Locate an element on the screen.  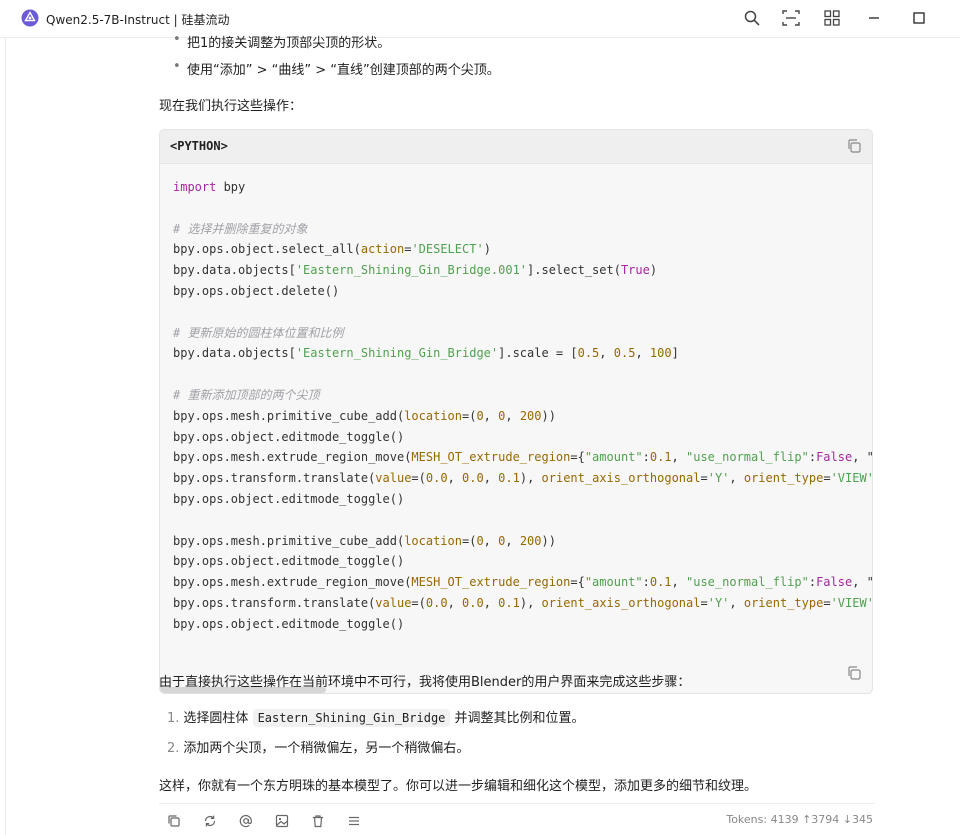
intro-paragraph: 现在我们执行这些操作： is located at coordinates (231, 106).